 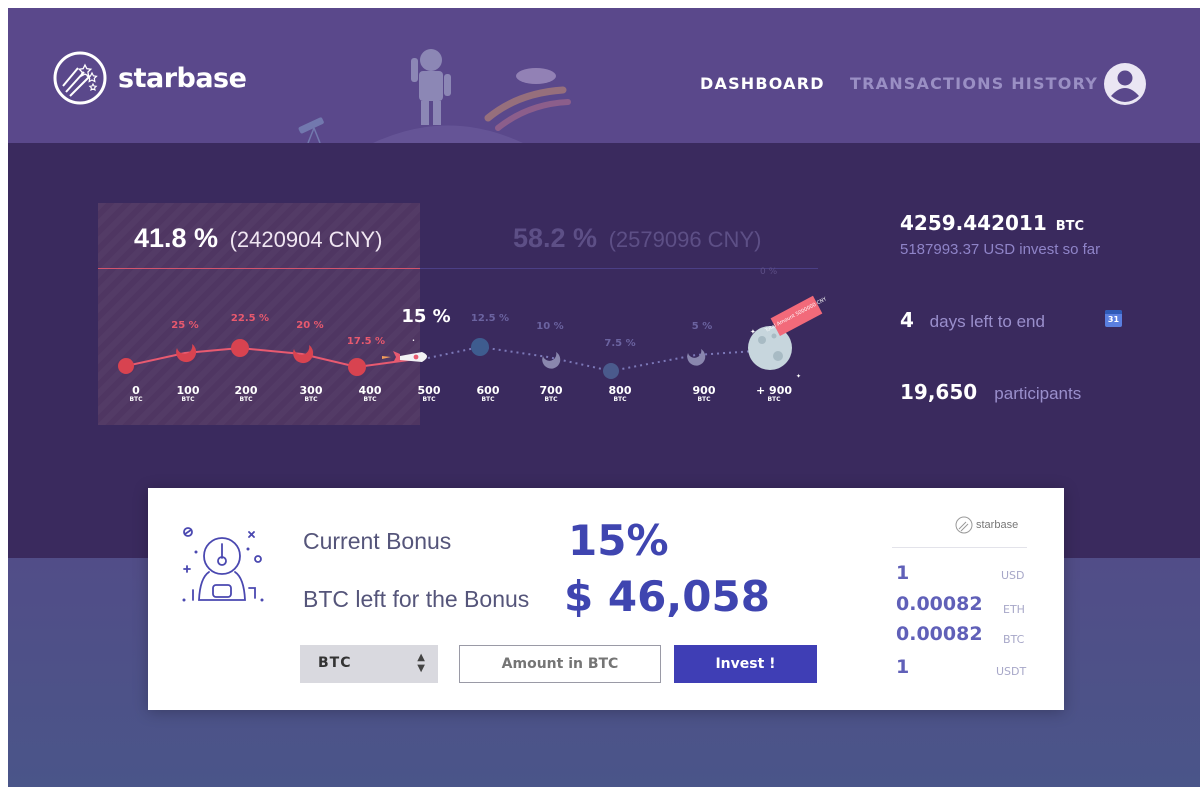 I want to click on days-left-label: days left to end, so click(x=987, y=321).